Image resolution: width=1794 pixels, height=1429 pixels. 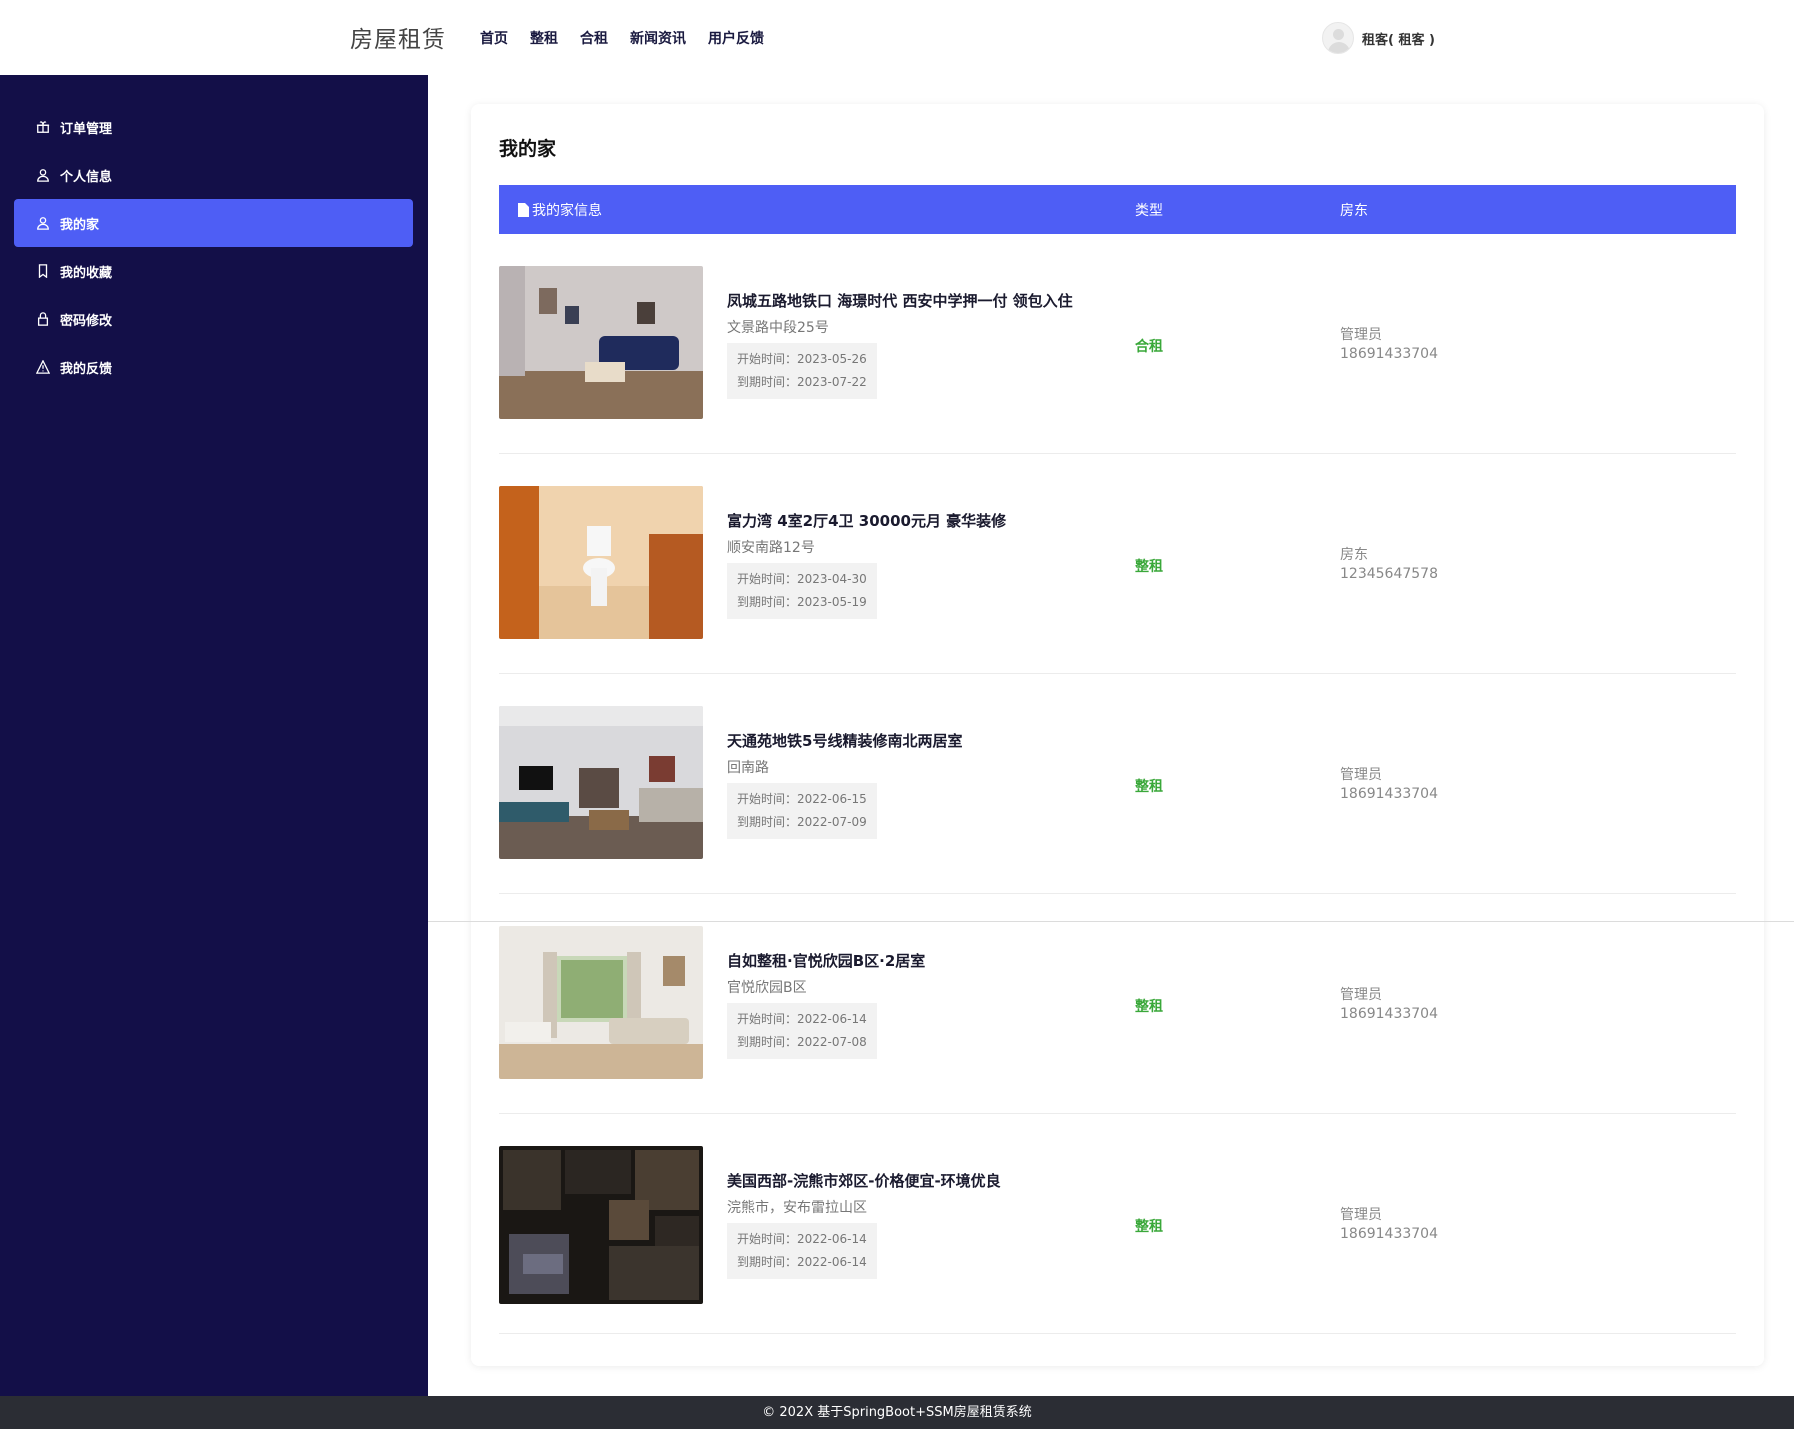 What do you see at coordinates (1149, 347) in the screenshot?
I see `rent-type: 合租` at bounding box center [1149, 347].